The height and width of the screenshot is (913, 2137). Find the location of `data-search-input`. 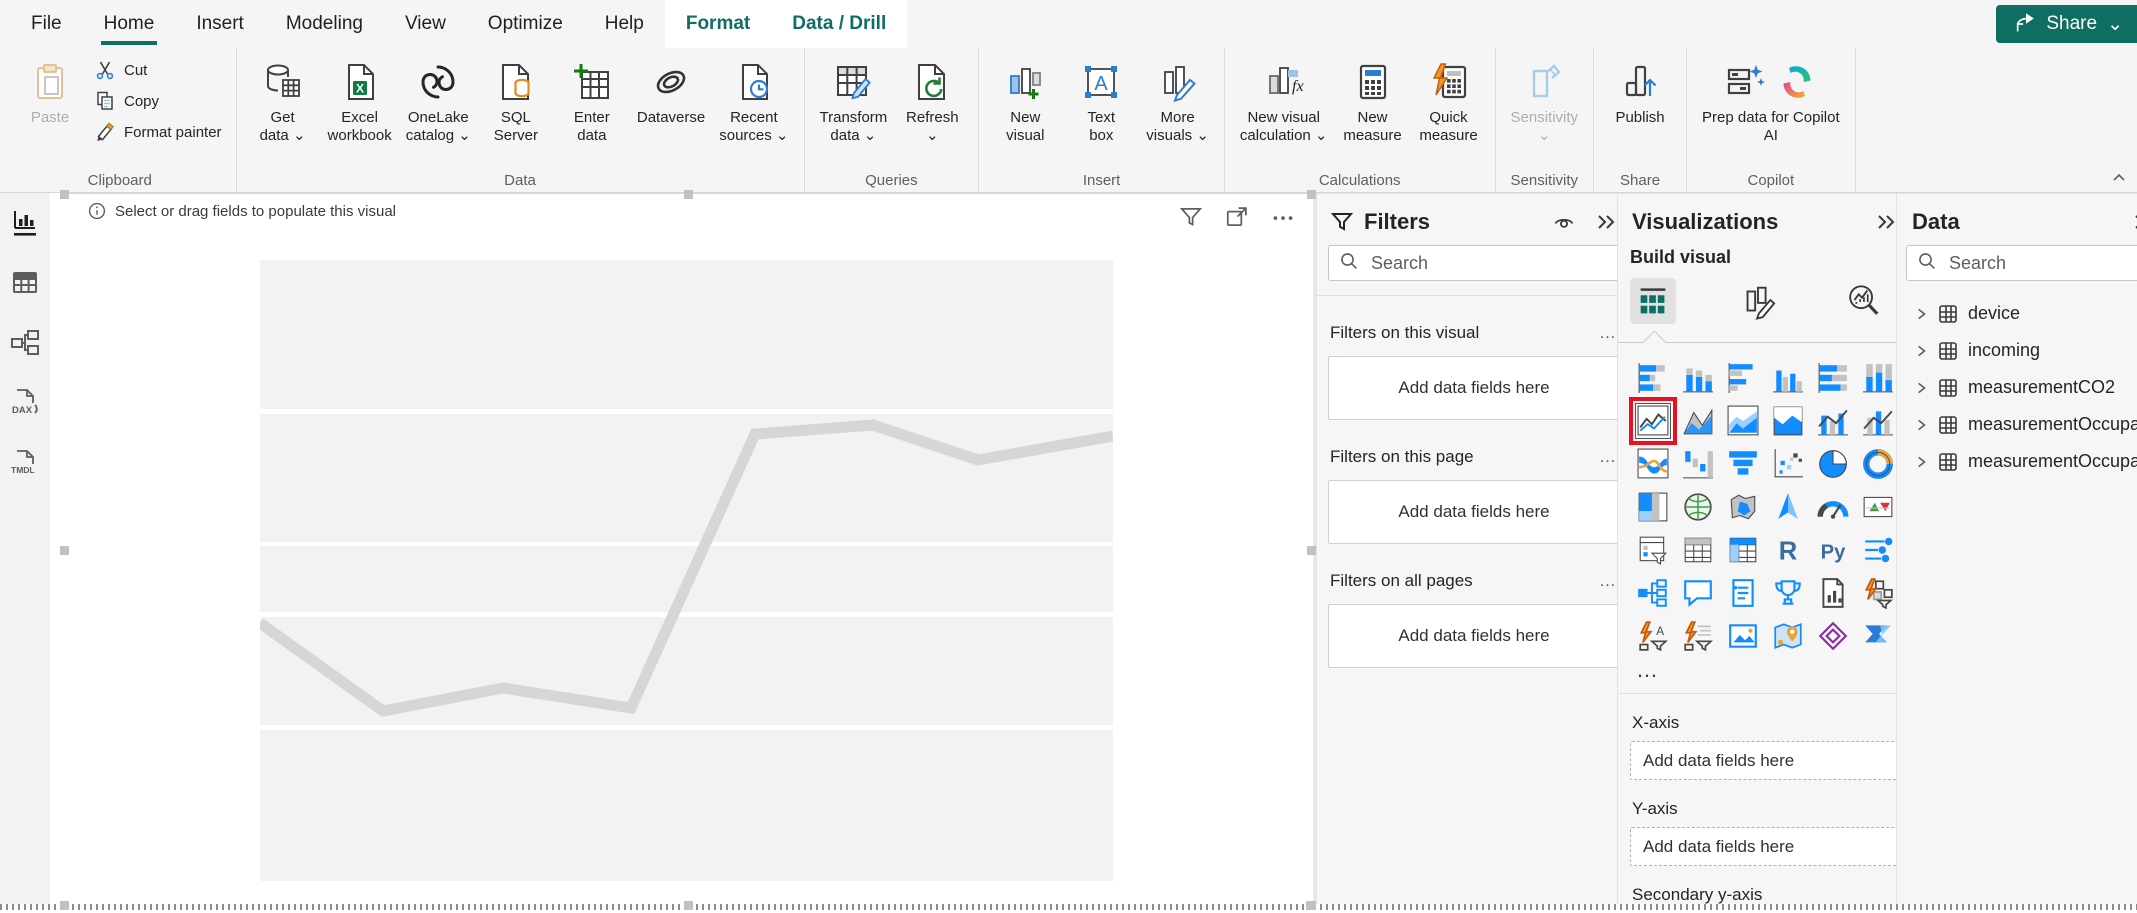

data-search-input is located at coordinates (2041, 263).